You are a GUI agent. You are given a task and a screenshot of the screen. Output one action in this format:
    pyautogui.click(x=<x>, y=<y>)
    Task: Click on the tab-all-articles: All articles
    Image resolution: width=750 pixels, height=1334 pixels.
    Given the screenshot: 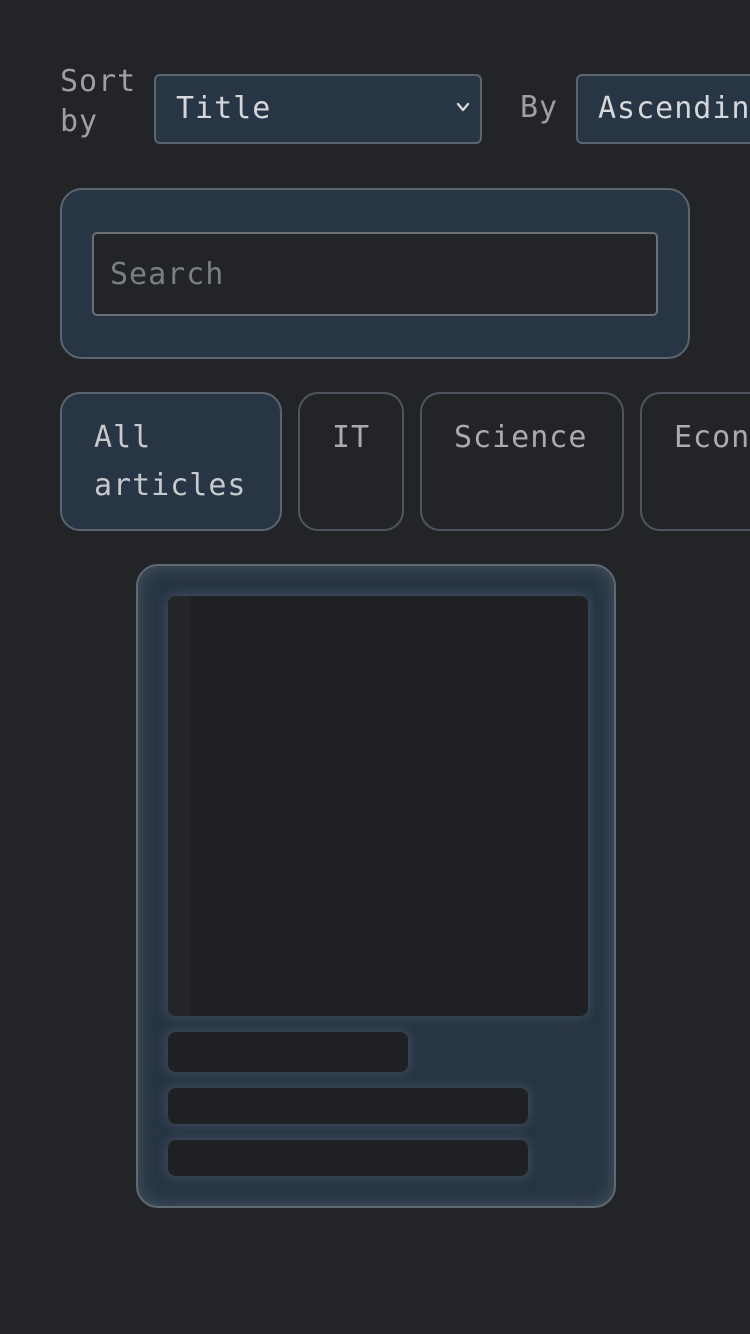 What is the action you would take?
    pyautogui.click(x=171, y=461)
    